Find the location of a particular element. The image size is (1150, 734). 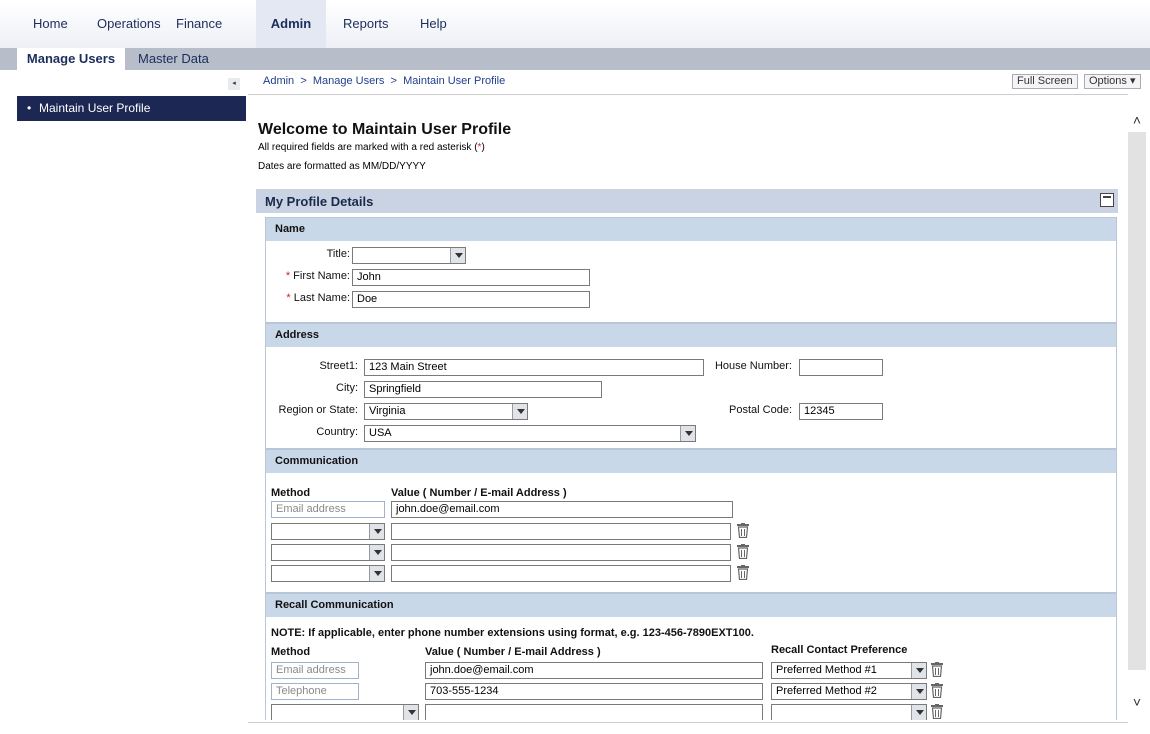

street-input: 123 Main Street is located at coordinates (534, 367).